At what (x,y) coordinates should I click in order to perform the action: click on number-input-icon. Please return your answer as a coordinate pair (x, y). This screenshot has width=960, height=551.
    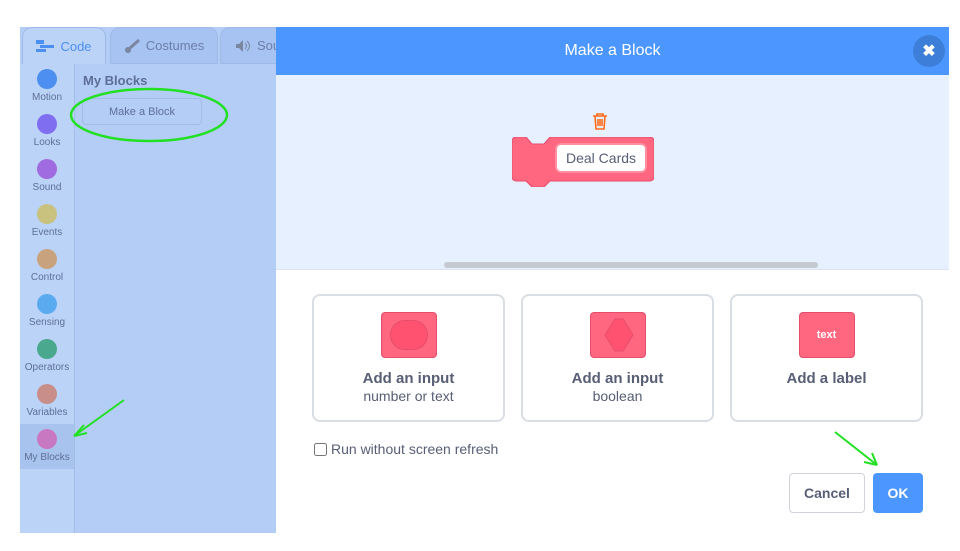
    Looking at the image, I should click on (408, 335).